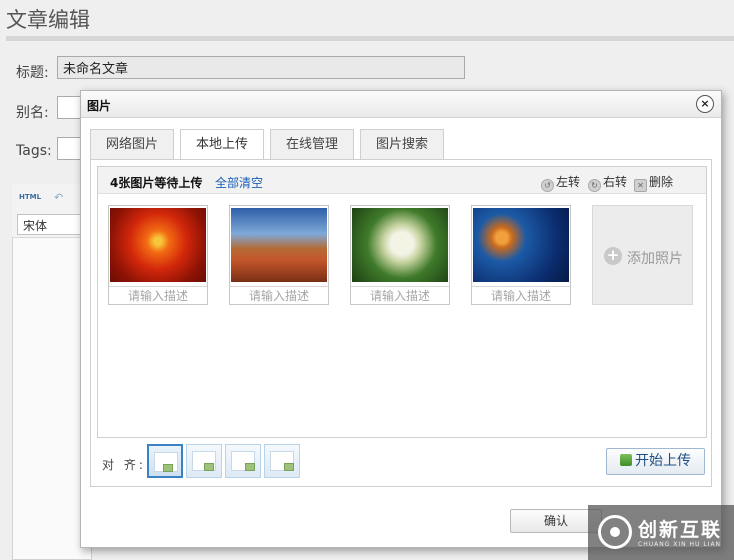 This screenshot has width=734, height=560. What do you see at coordinates (99, 106) in the screenshot?
I see `dialog-title: 图片` at bounding box center [99, 106].